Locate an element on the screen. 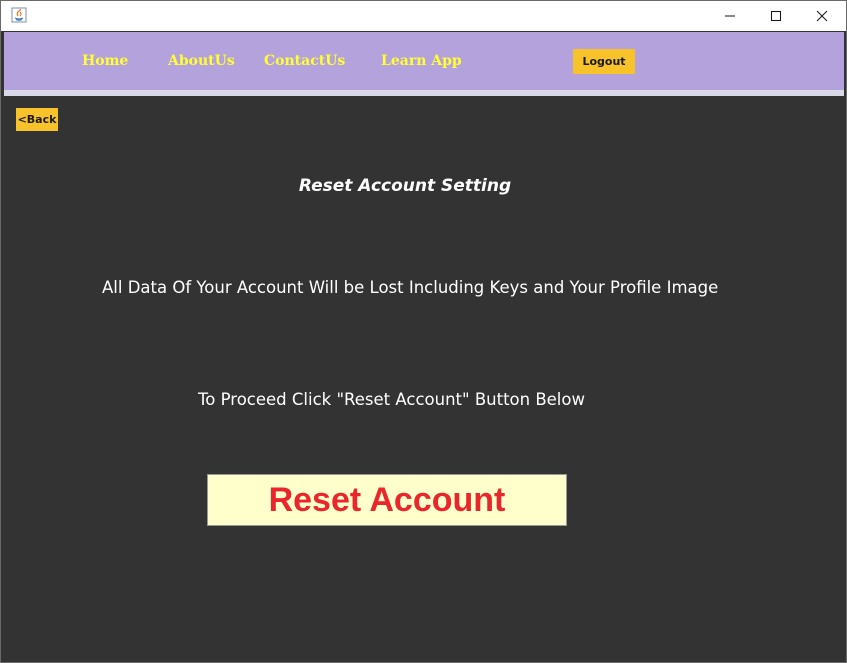 This screenshot has height=663, width=847. minimize-icon is located at coordinates (730, 16).